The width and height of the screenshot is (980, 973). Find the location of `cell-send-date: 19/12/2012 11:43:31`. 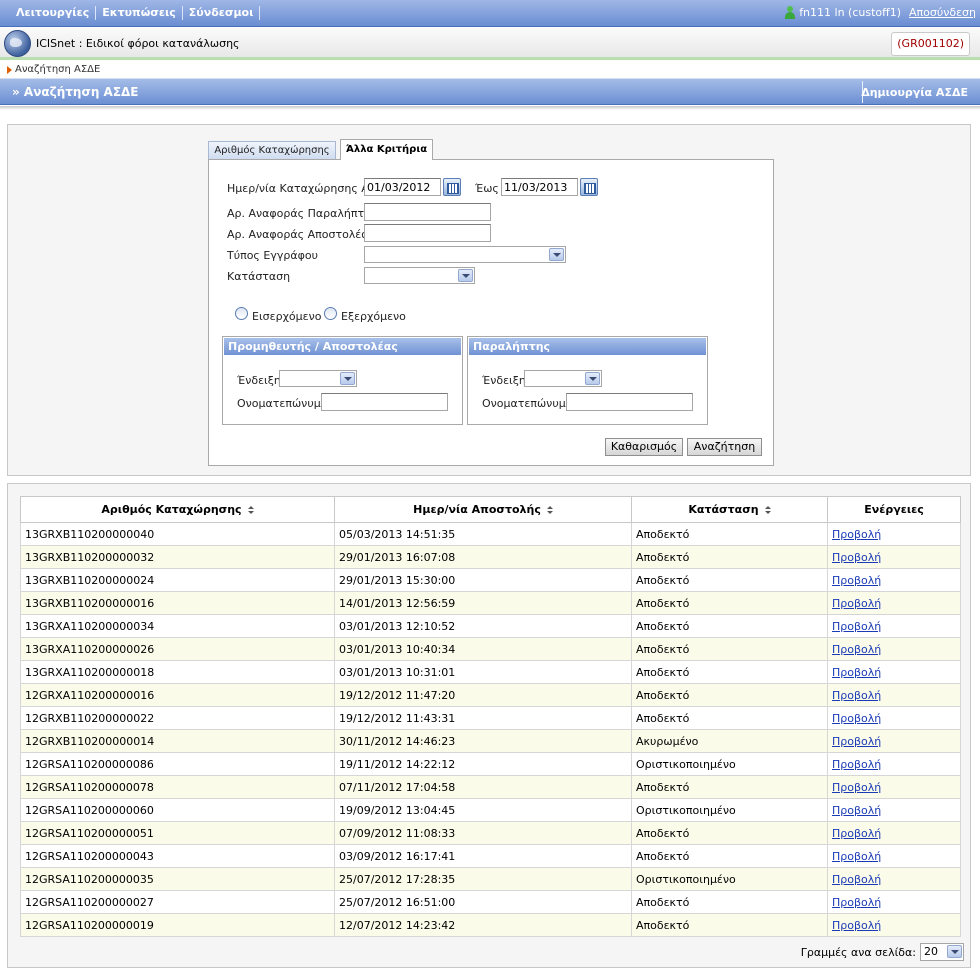

cell-send-date: 19/12/2012 11:43:31 is located at coordinates (483, 718).